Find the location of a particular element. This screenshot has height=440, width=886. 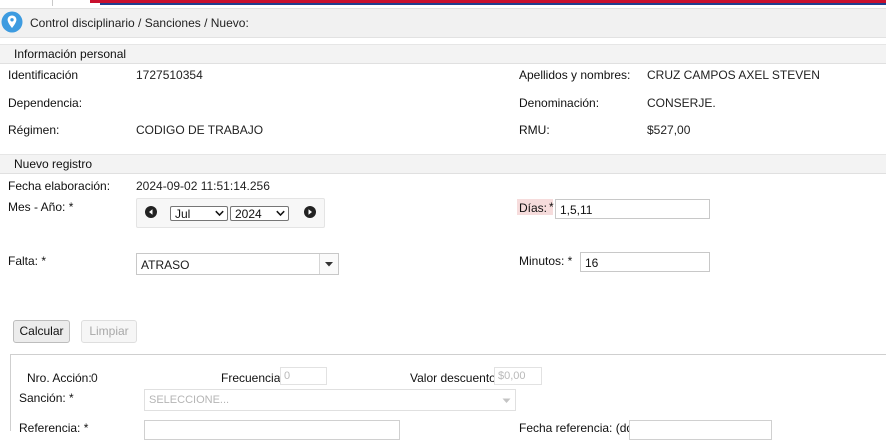

frecuencia-value: 0 is located at coordinates (287, 376).